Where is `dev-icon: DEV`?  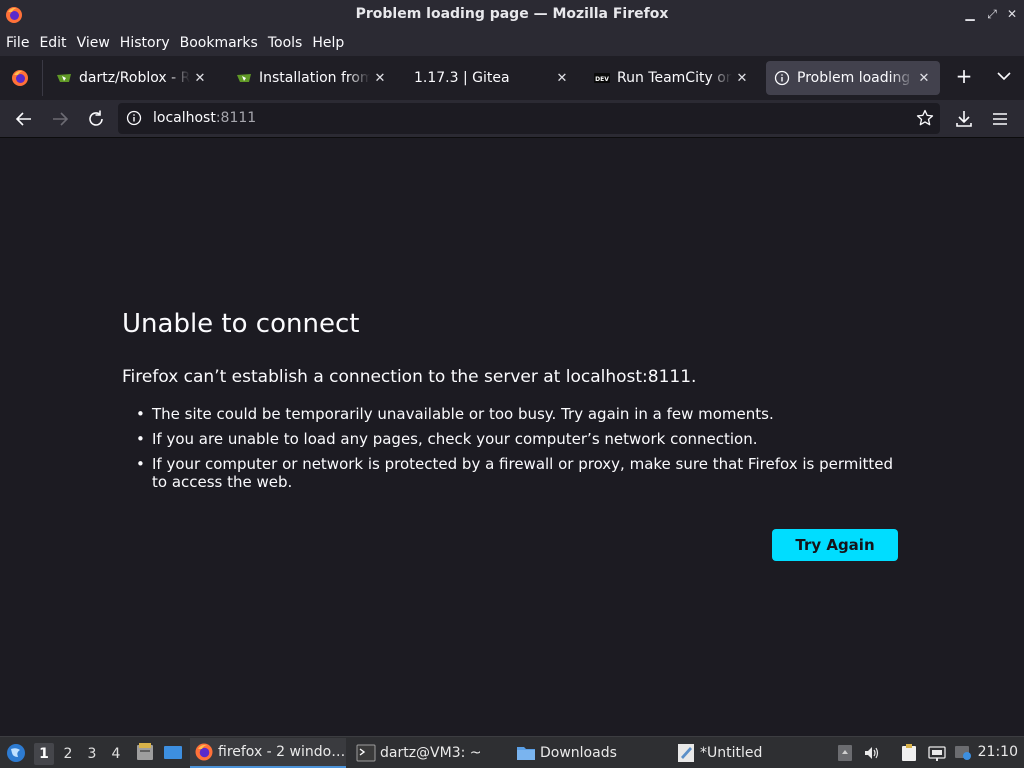 dev-icon: DEV is located at coordinates (602, 78).